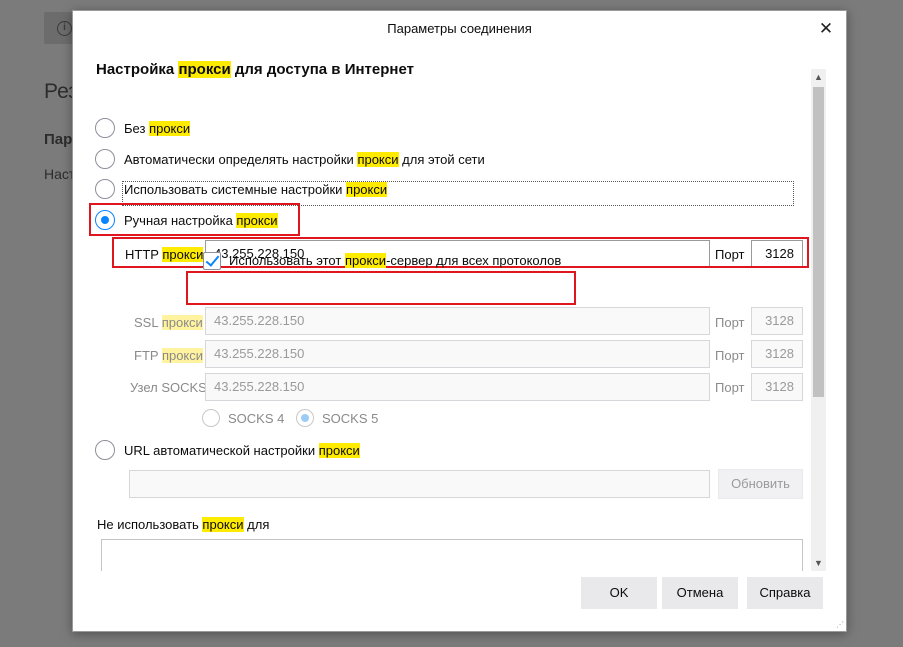 Image resolution: width=903 pixels, height=647 pixels. What do you see at coordinates (457, 387) in the screenshot?
I see `socks-host-input: 43.255.228.150` at bounding box center [457, 387].